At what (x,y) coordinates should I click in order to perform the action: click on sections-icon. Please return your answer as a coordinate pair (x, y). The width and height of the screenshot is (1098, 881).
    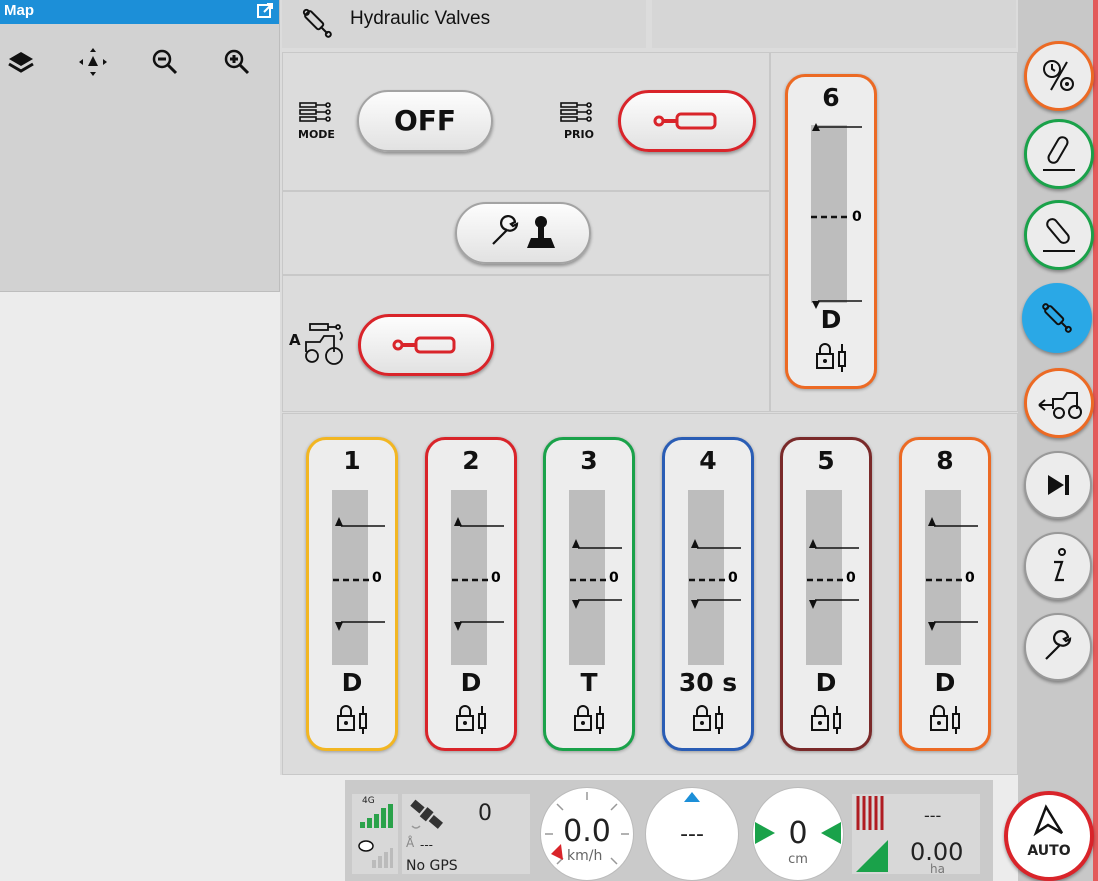
    Looking at the image, I should click on (870, 813).